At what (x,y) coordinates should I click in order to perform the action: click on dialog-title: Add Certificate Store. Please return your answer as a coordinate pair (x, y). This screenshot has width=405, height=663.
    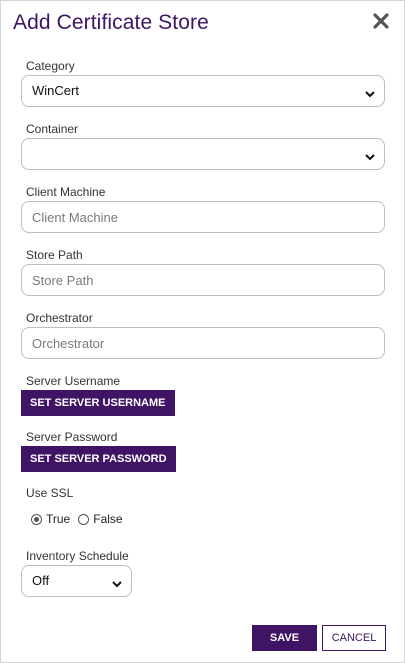
    Looking at the image, I should click on (111, 22).